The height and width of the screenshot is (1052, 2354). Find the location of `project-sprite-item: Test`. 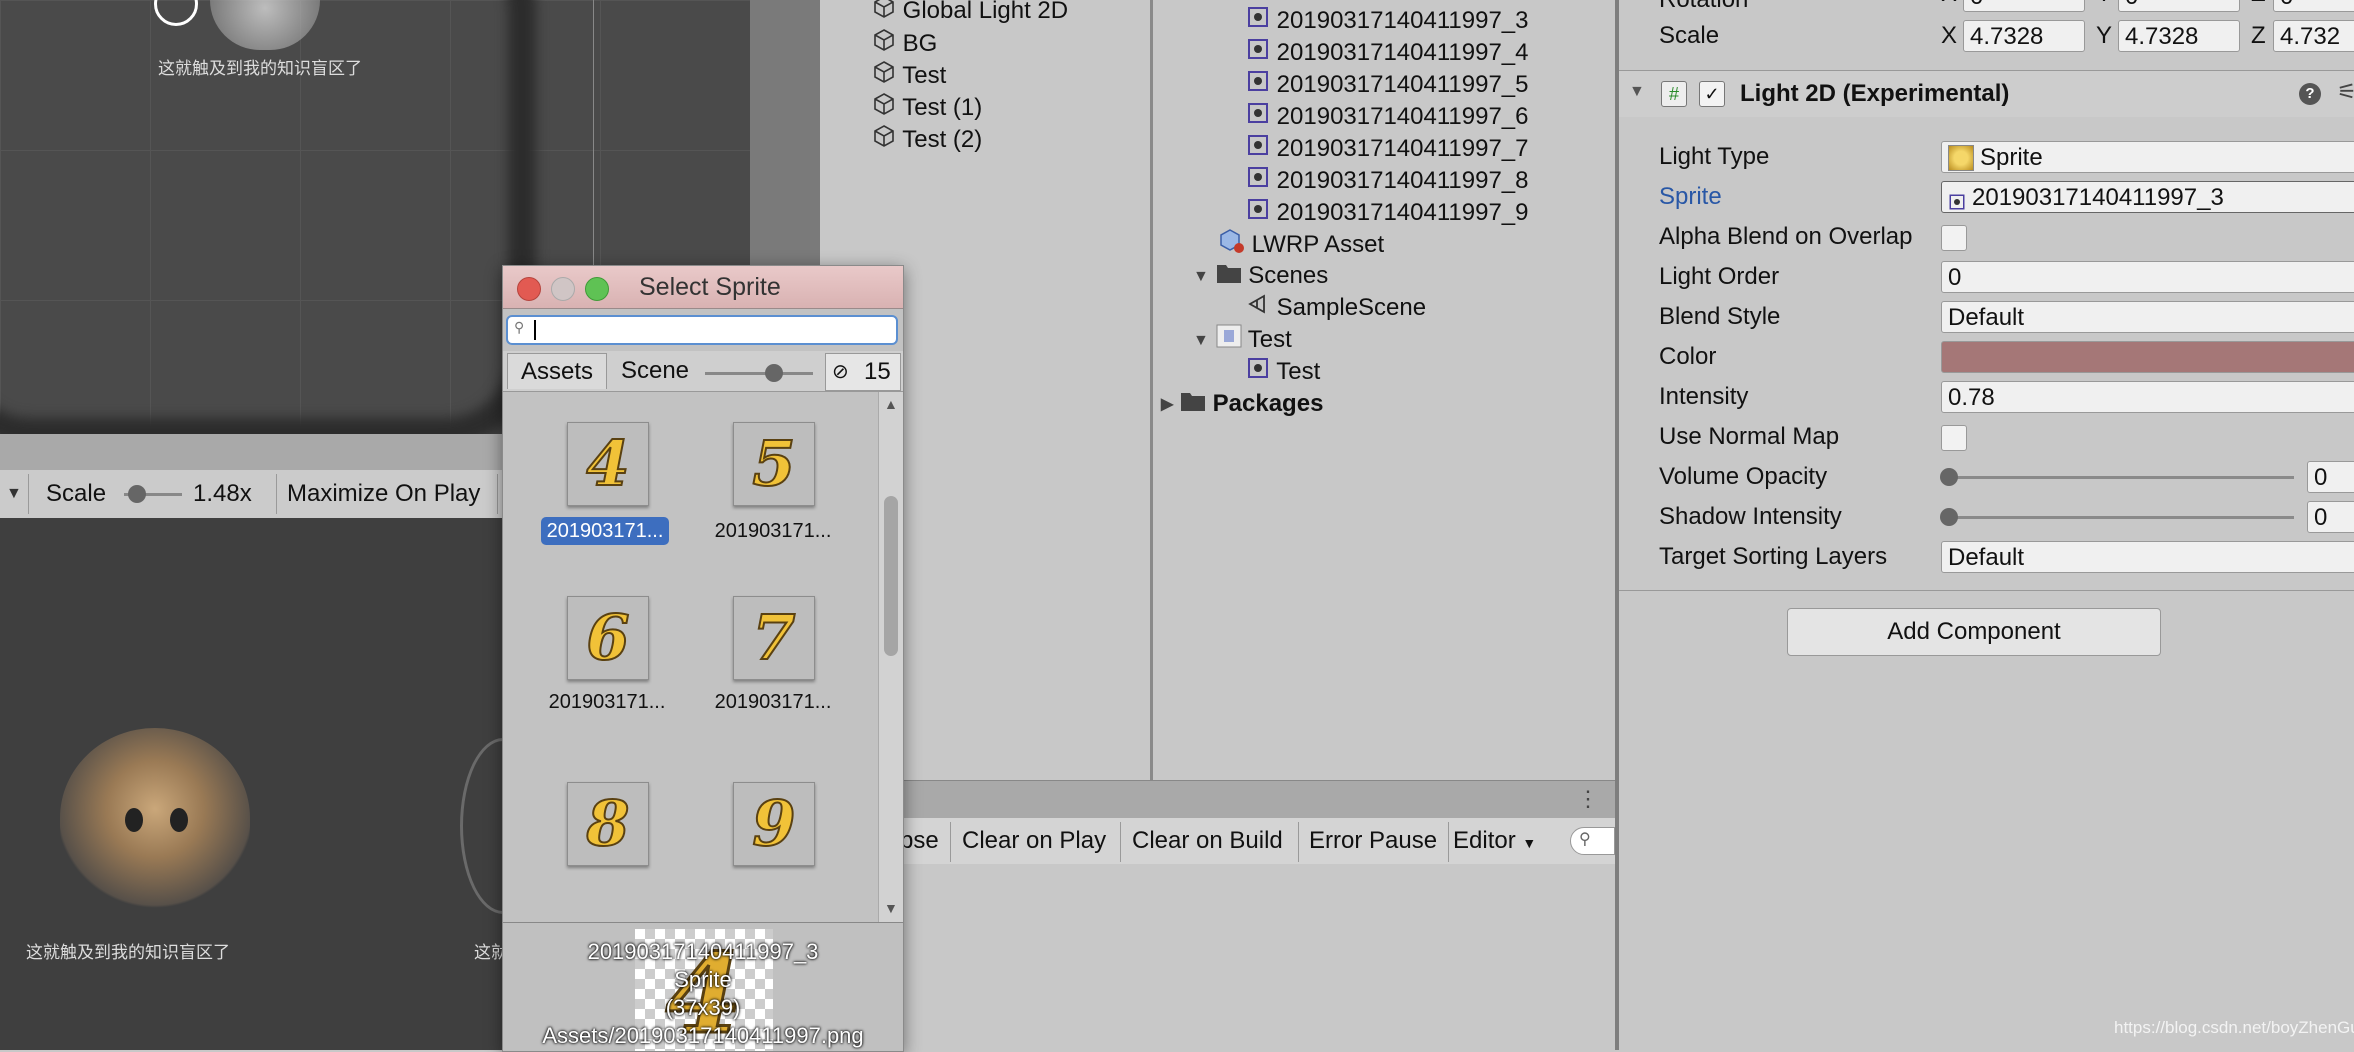

project-sprite-item: Test is located at coordinates (1283, 372).